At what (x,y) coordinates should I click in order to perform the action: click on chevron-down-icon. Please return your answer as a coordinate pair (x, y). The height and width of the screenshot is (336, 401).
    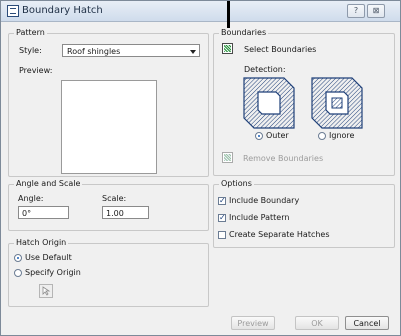
    Looking at the image, I should click on (193, 52).